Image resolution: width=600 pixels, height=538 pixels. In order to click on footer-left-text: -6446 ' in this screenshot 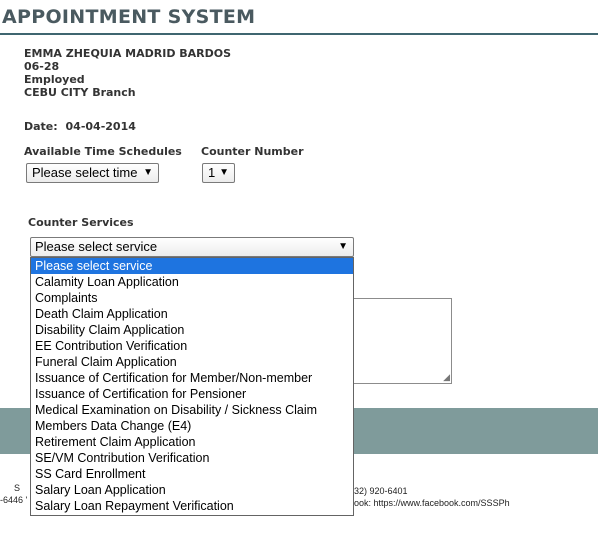, I will do `click(14, 500)`.